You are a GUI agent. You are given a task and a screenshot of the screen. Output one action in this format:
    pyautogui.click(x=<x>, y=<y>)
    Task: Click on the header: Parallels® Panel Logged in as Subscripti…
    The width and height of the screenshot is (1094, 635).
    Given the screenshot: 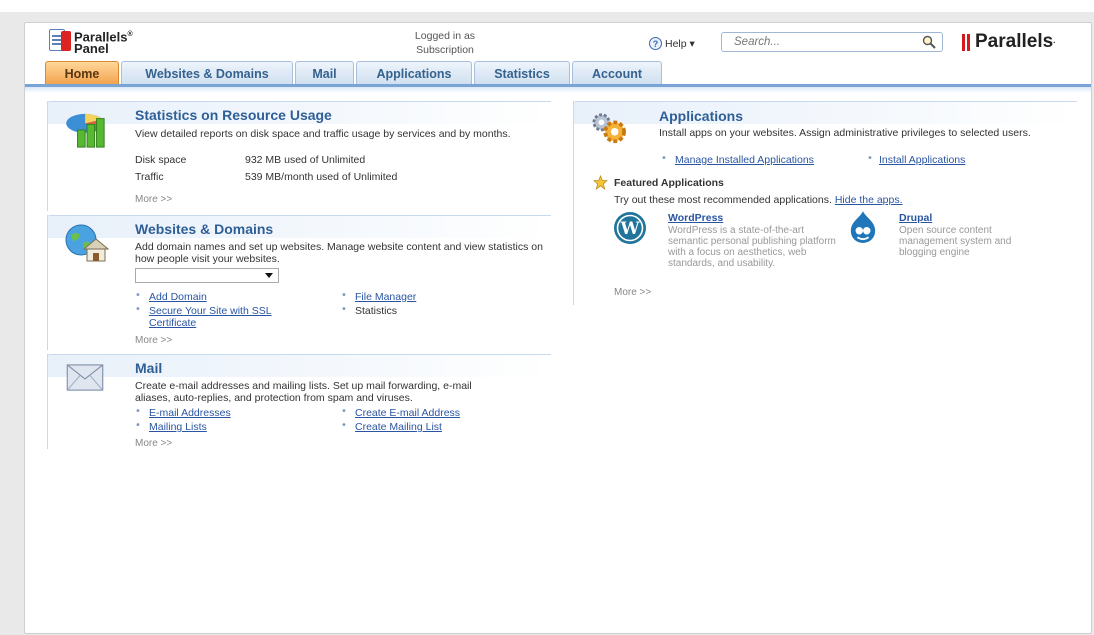 What is the action you would take?
    pyautogui.click(x=558, y=42)
    